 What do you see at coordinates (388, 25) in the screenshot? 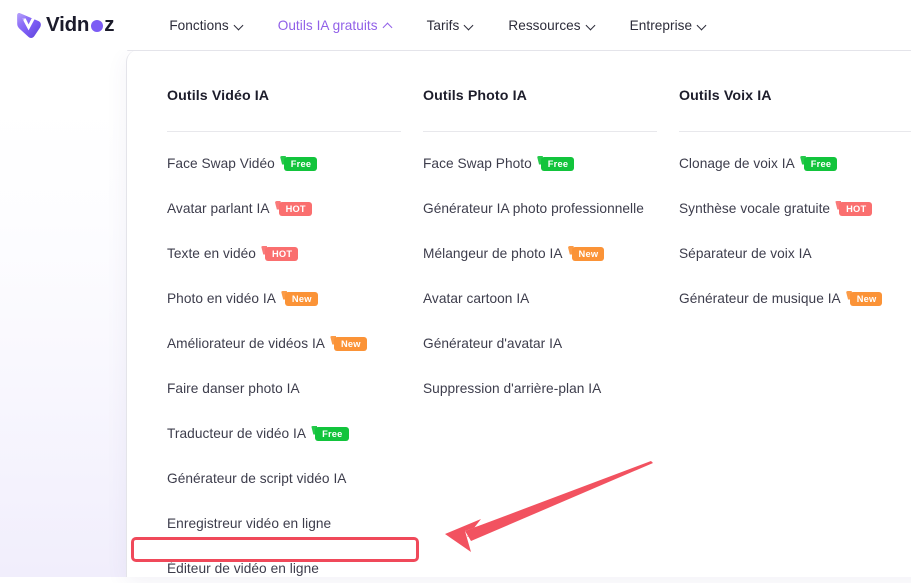
I see `chevron-up-icon` at bounding box center [388, 25].